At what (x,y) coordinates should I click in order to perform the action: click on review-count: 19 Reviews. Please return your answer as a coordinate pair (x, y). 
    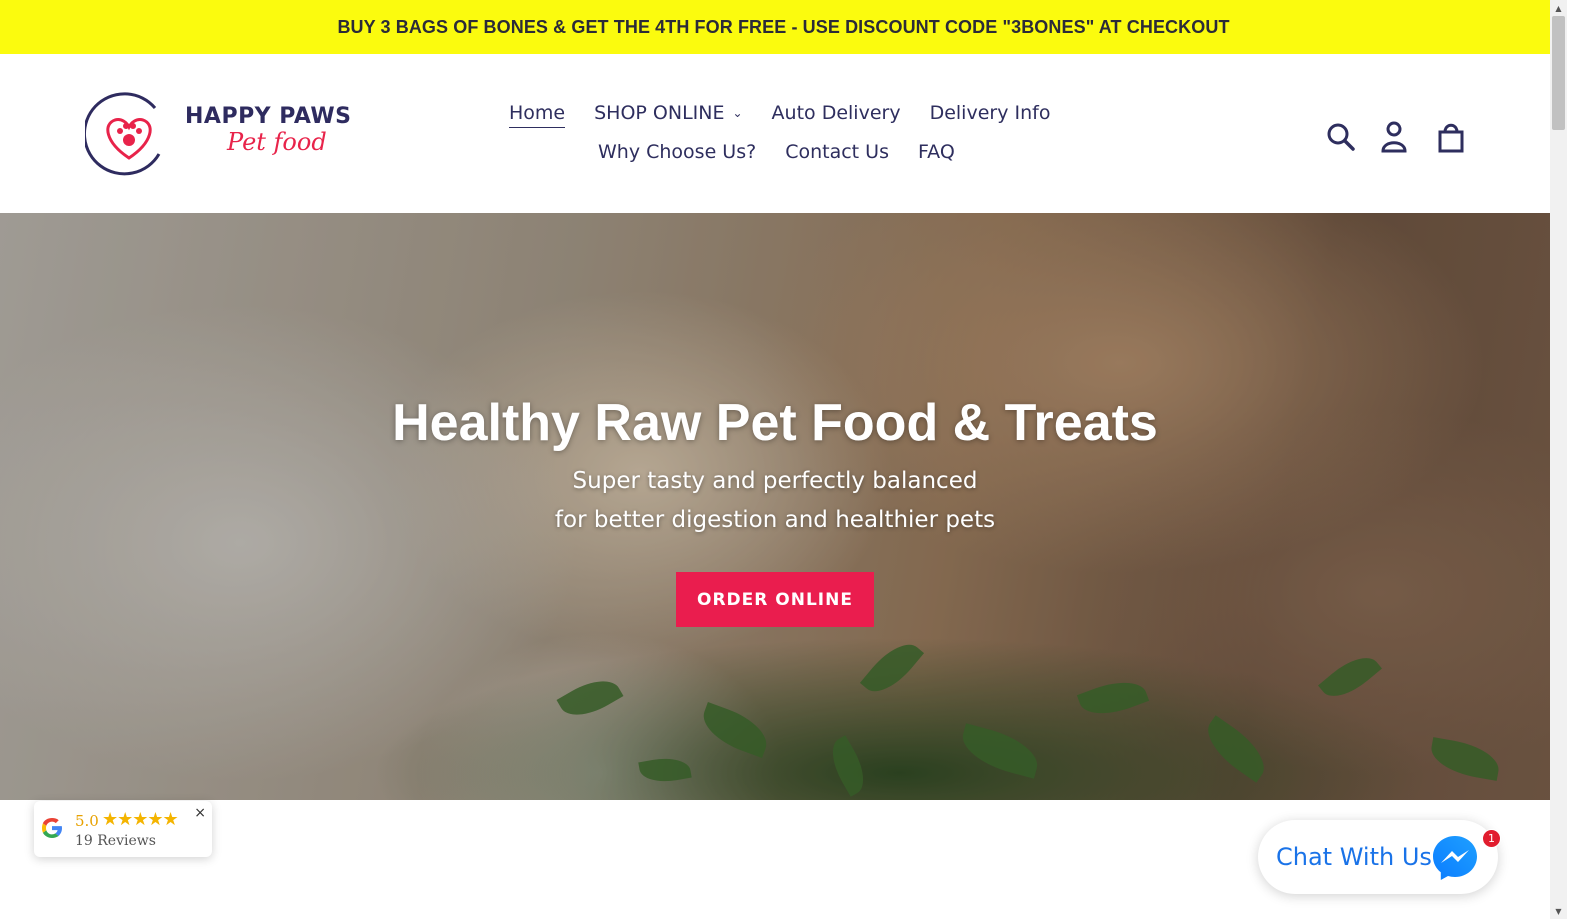
    Looking at the image, I should click on (115, 841).